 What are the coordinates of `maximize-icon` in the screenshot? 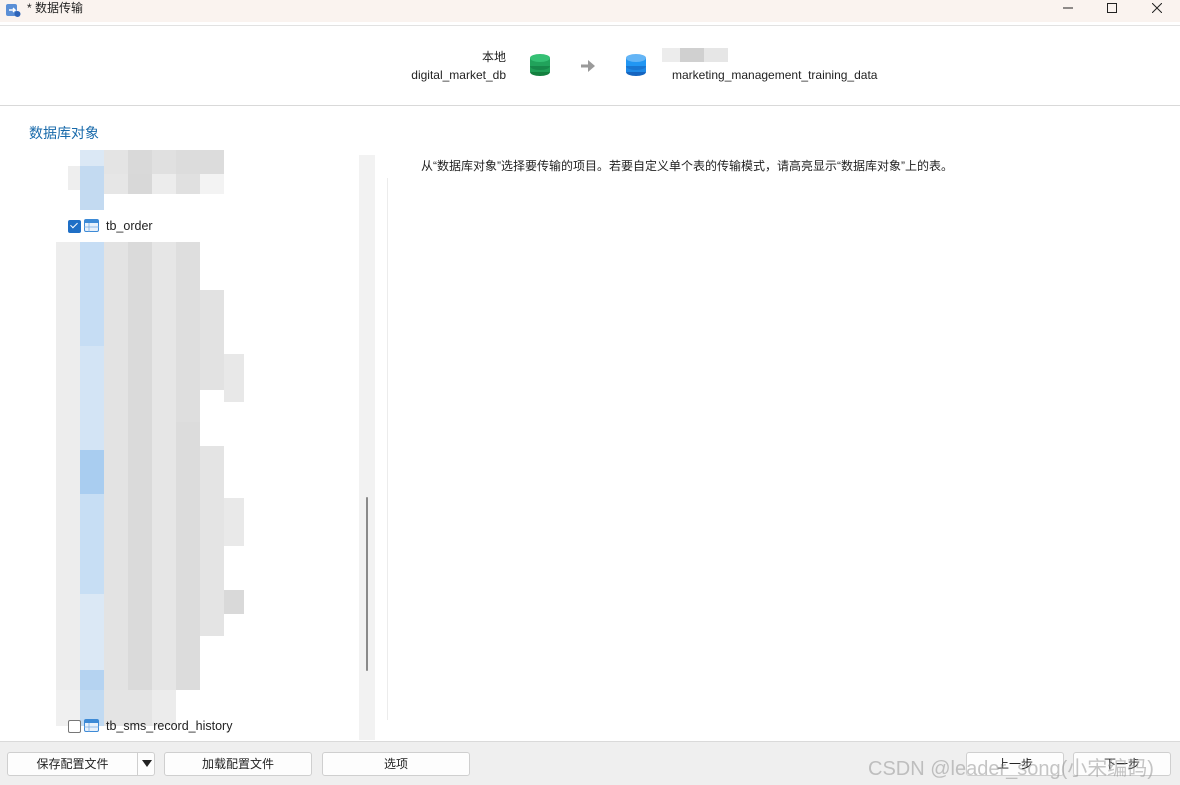 It's located at (1112, 8).